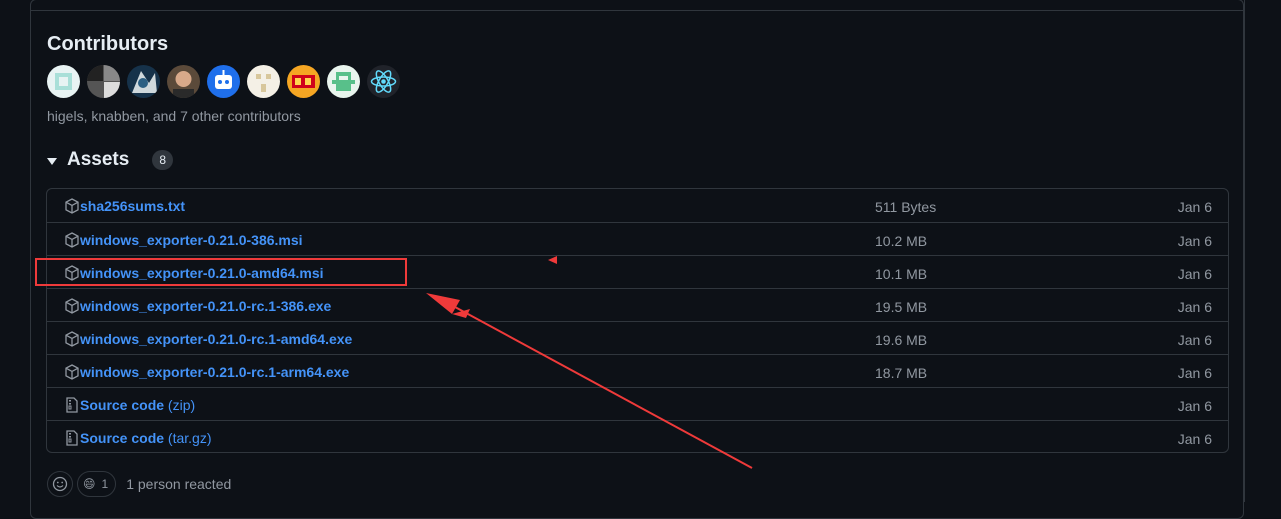 The image size is (1281, 519). I want to click on smile-emoji-icon: 😄, so click(89, 484).